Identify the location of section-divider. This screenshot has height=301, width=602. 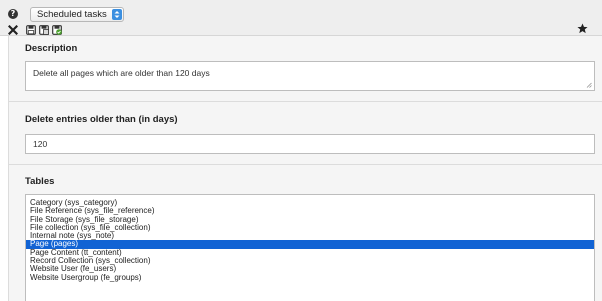
(305, 164).